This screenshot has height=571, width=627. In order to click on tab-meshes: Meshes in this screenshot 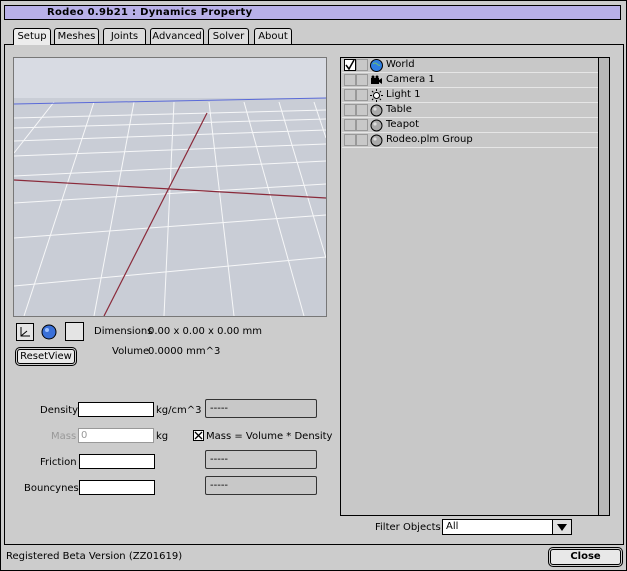, I will do `click(76, 36)`.